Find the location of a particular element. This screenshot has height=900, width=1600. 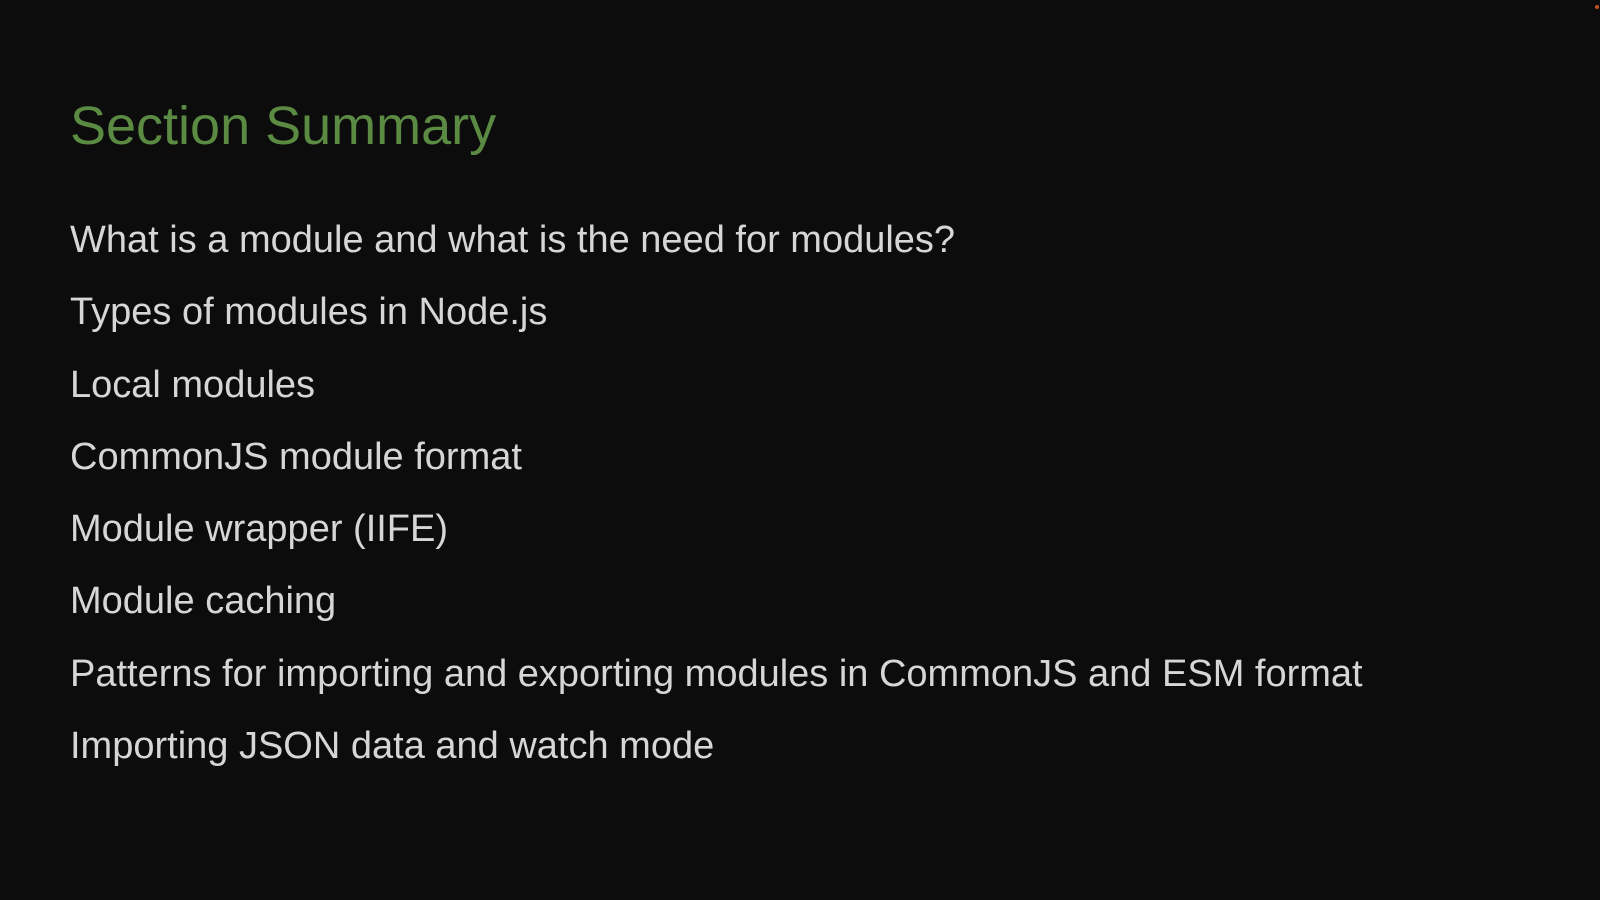

summary-item: Local modules is located at coordinates (193, 384).